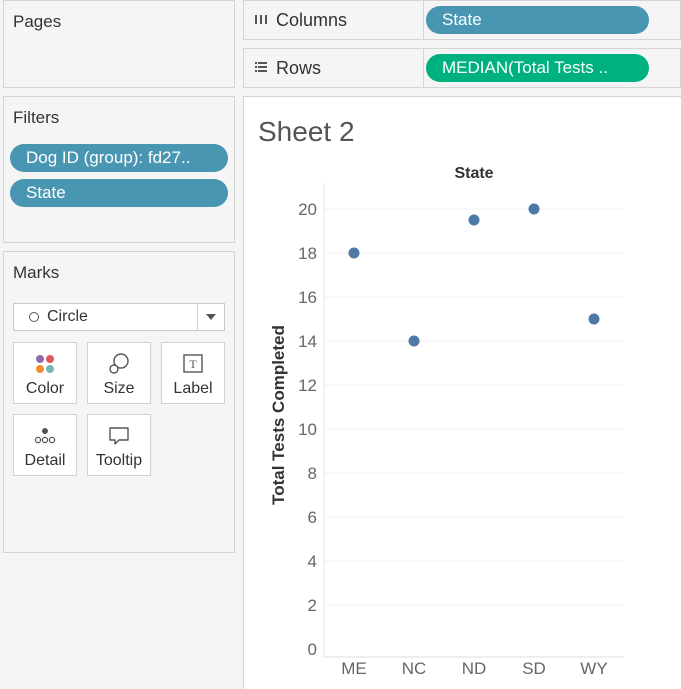 The width and height of the screenshot is (681, 689). Describe the element at coordinates (534, 668) in the screenshot. I see `x-tick-label: SD` at that location.